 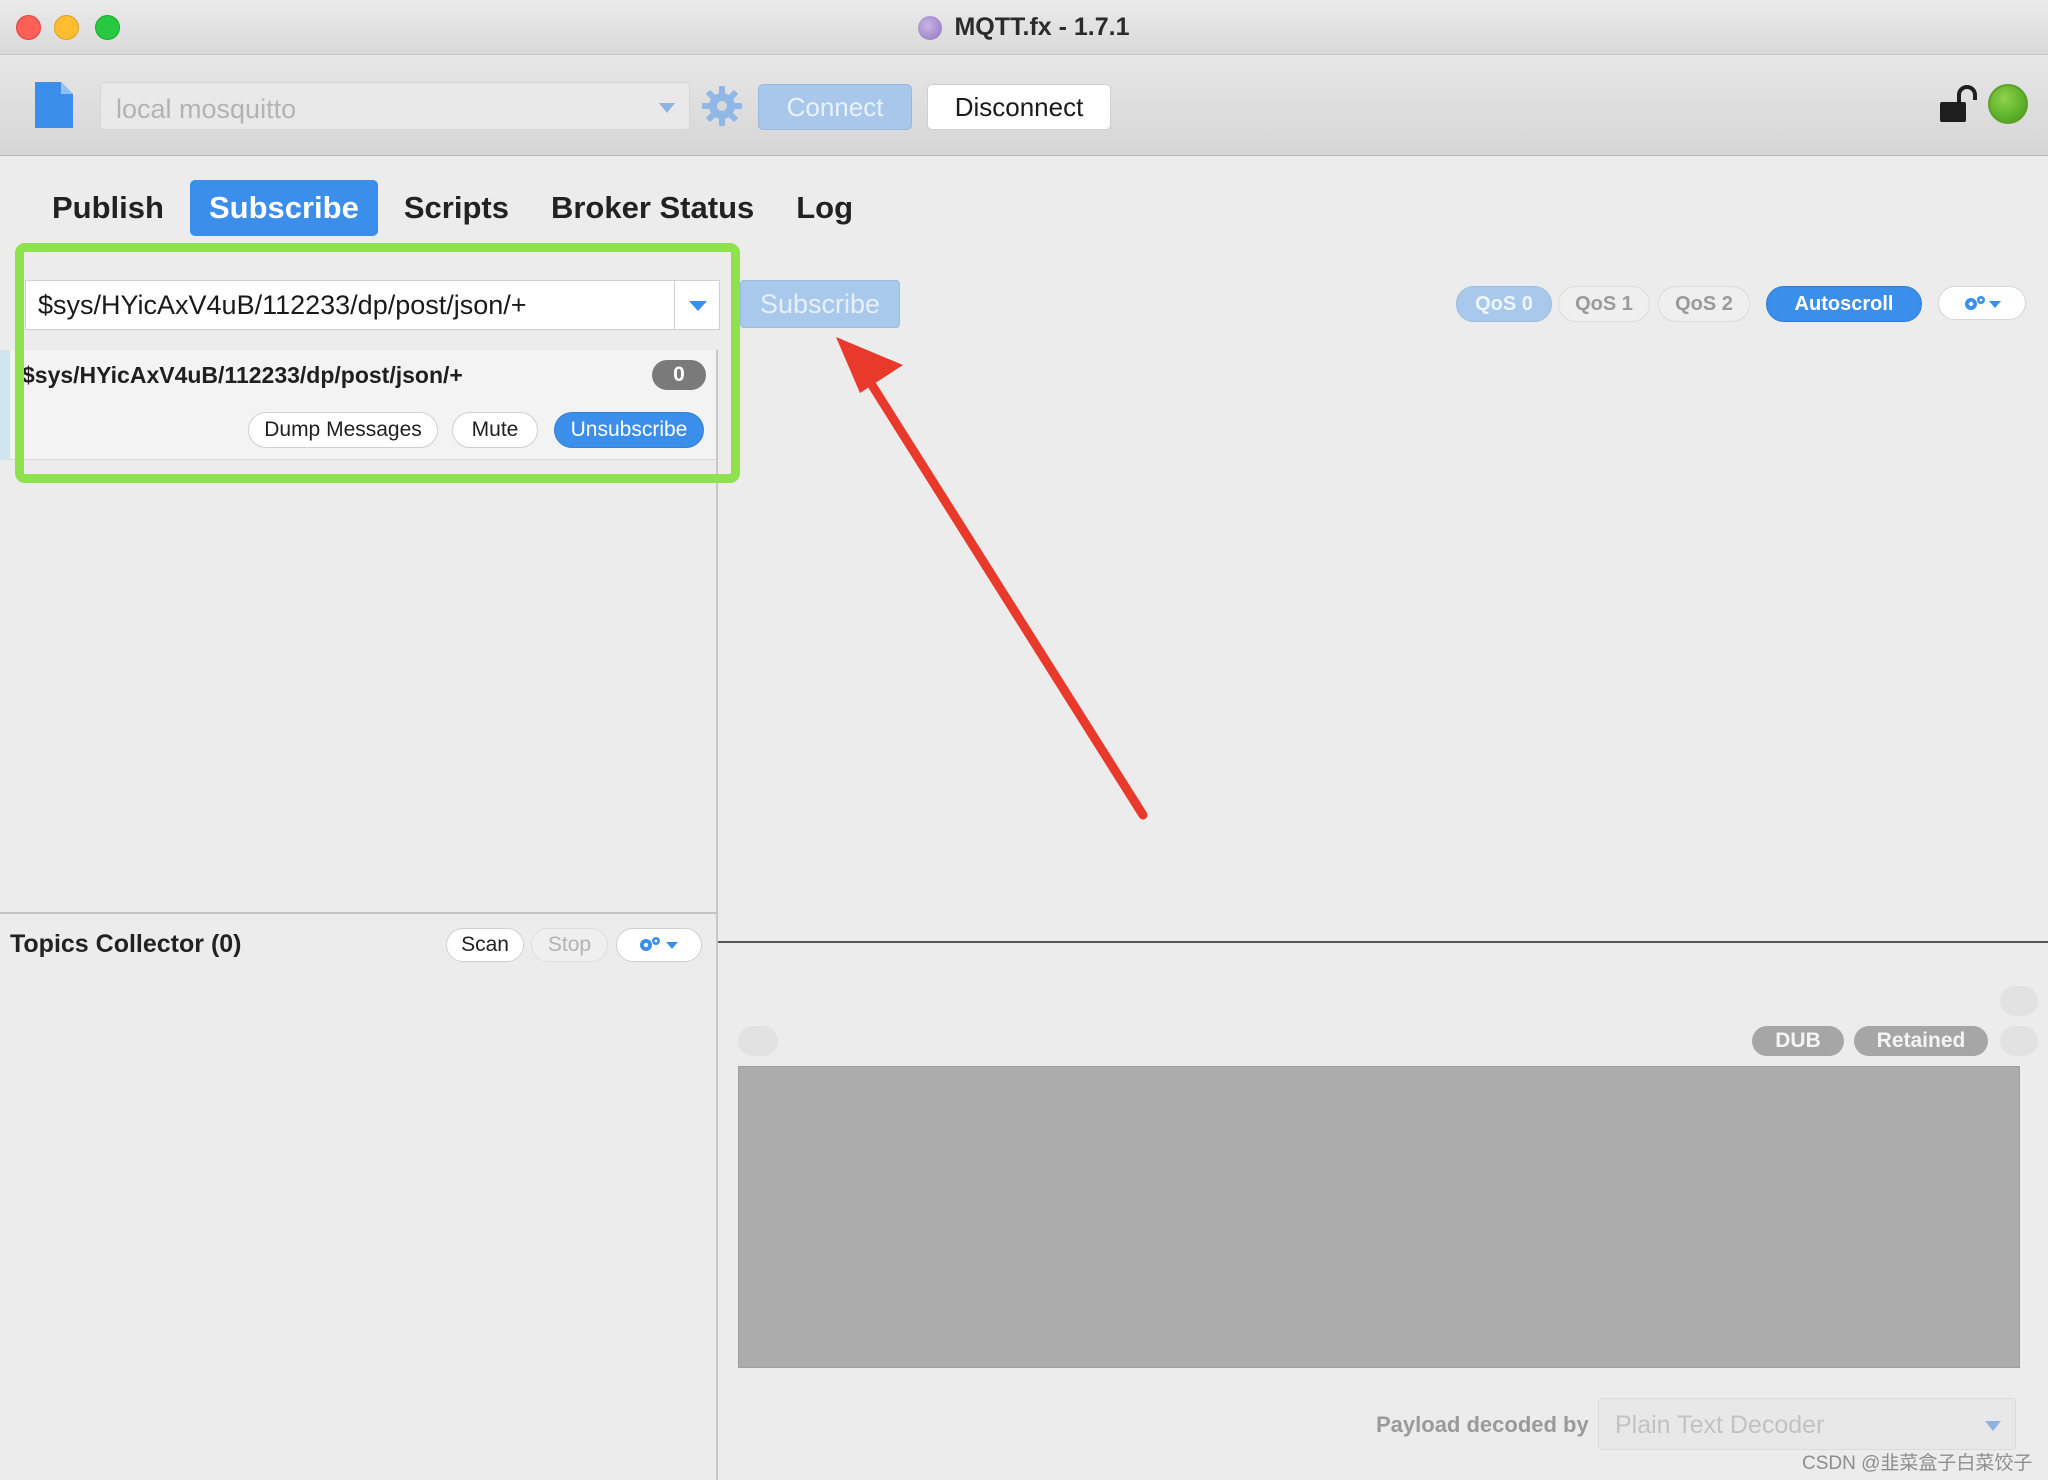 I want to click on title-bar: MQTT.fx - 1.7.1, so click(x=1024, y=27).